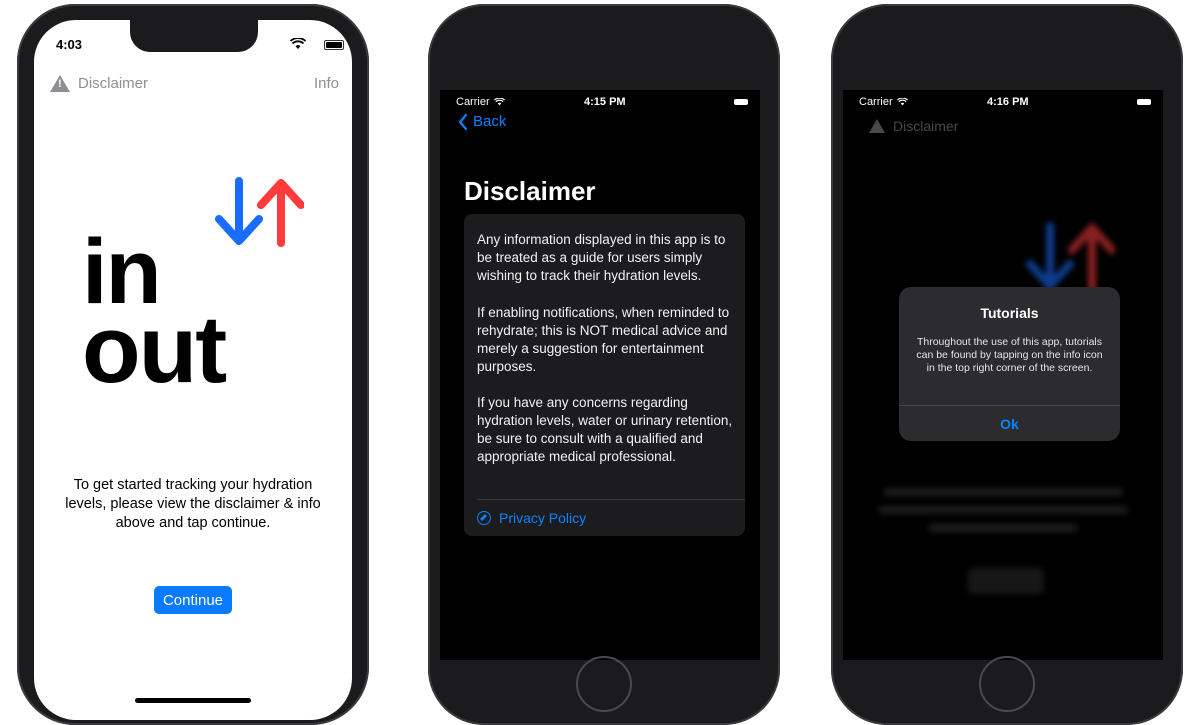  I want to click on privacy-policy-label: Privacy Policy, so click(543, 518).